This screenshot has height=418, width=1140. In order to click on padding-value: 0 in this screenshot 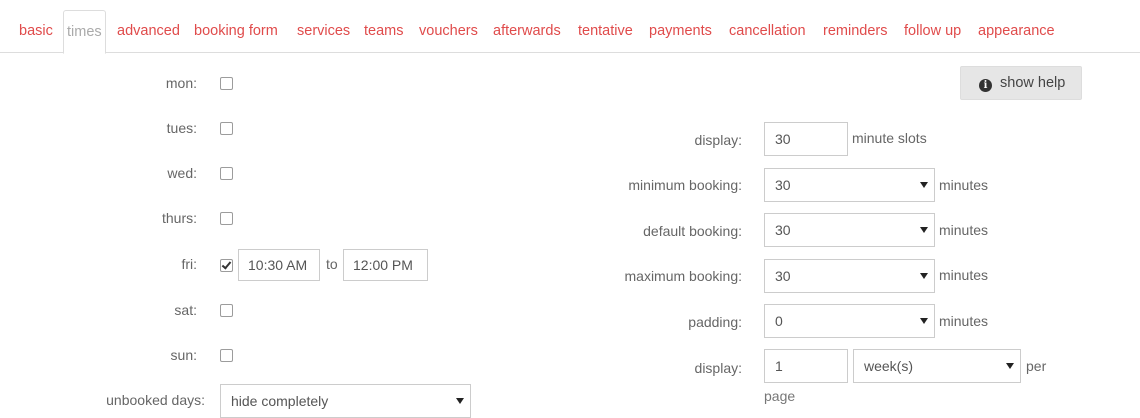, I will do `click(779, 321)`.